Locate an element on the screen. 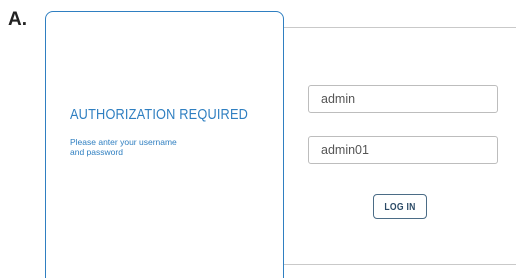  subtitle-line-1: Please anter your username is located at coordinates (123, 142).